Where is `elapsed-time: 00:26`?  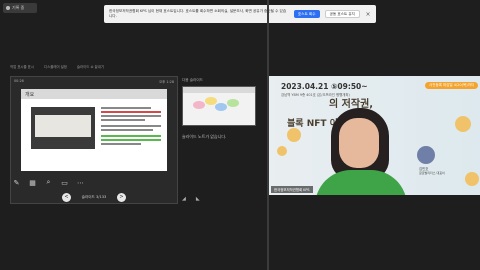 elapsed-time: 00:26 is located at coordinates (19, 81).